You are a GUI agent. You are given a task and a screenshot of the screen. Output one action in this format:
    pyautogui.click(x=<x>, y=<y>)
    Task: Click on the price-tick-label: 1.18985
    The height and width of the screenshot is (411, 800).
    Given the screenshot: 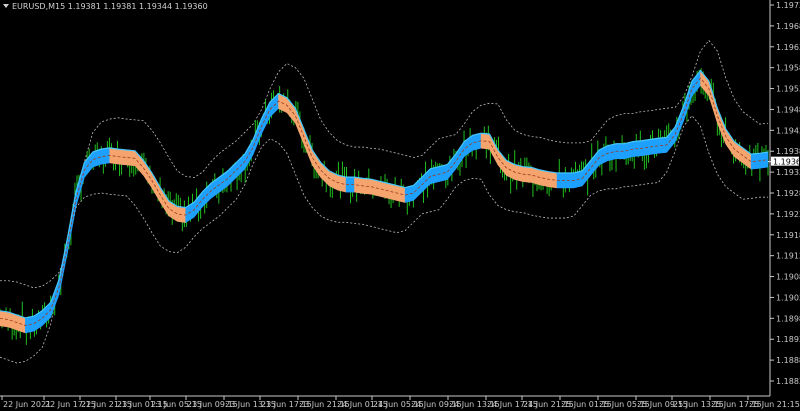 What is the action you would take?
    pyautogui.click(x=788, y=318)
    